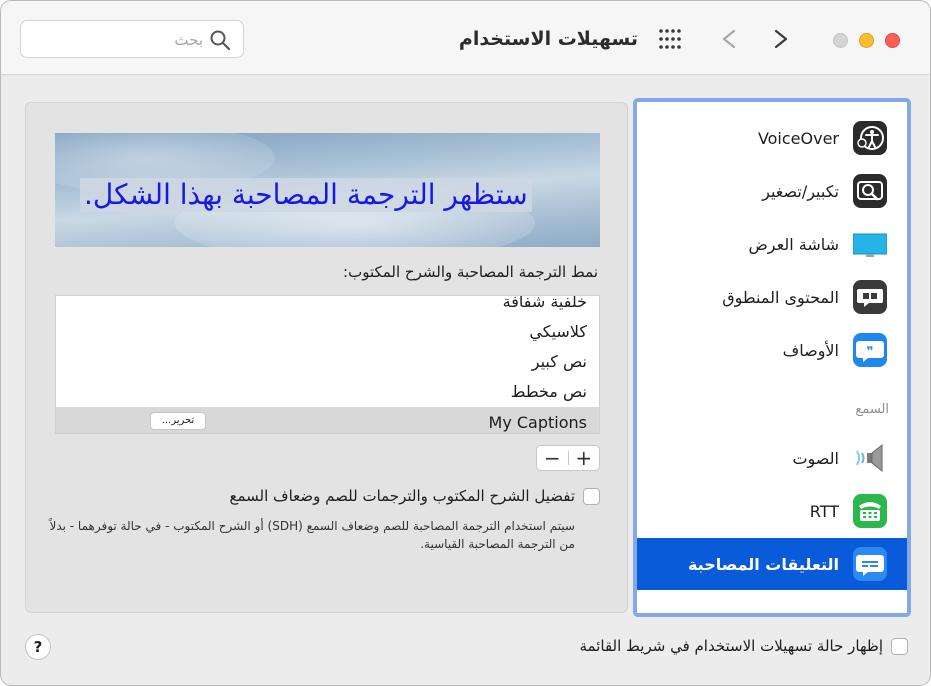  Describe the element at coordinates (763, 564) in the screenshot. I see `sidebar-item-label: التعليقات المصاحبة` at that location.